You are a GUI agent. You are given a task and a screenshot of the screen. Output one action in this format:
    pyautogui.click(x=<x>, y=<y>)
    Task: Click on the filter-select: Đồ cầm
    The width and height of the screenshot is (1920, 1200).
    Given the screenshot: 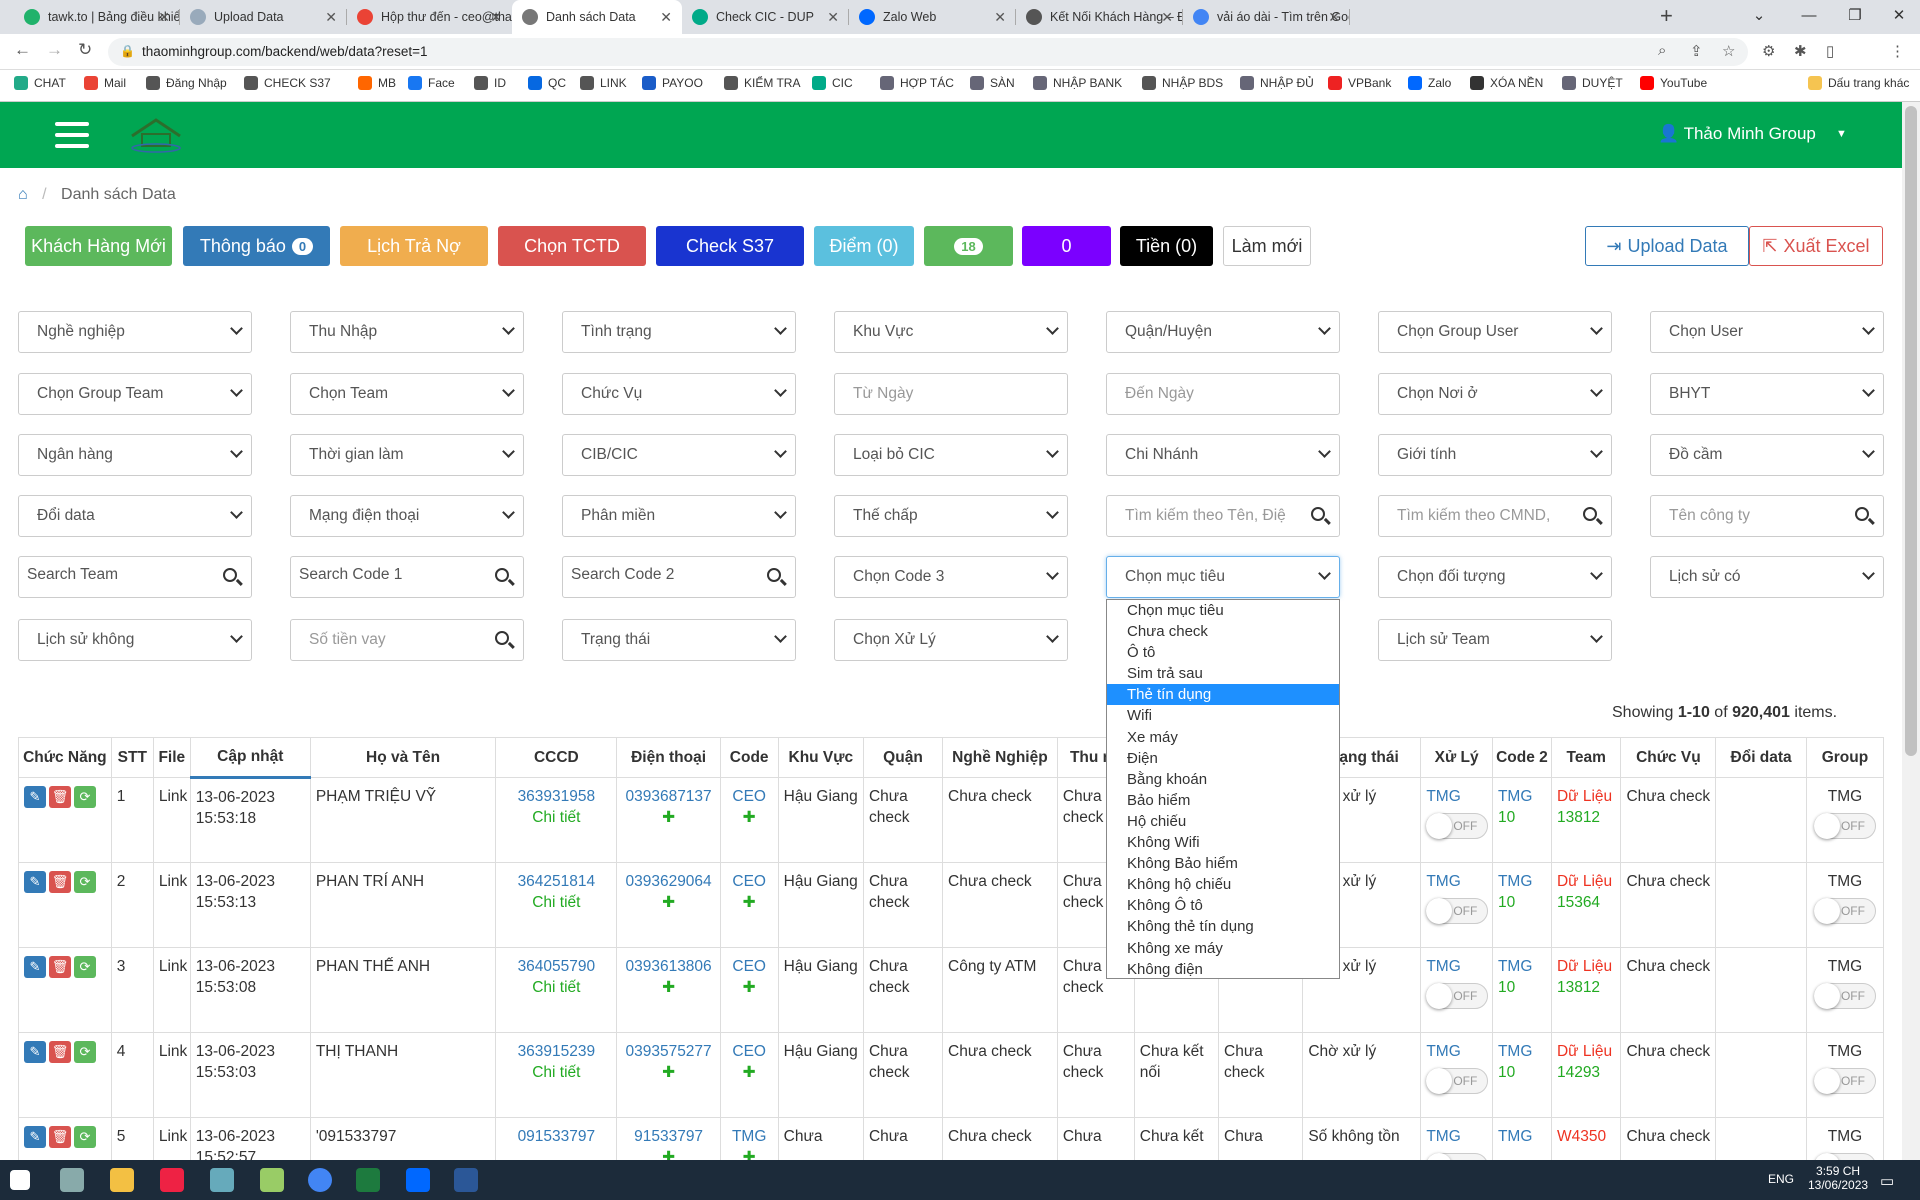 What is the action you would take?
    pyautogui.click(x=1767, y=455)
    